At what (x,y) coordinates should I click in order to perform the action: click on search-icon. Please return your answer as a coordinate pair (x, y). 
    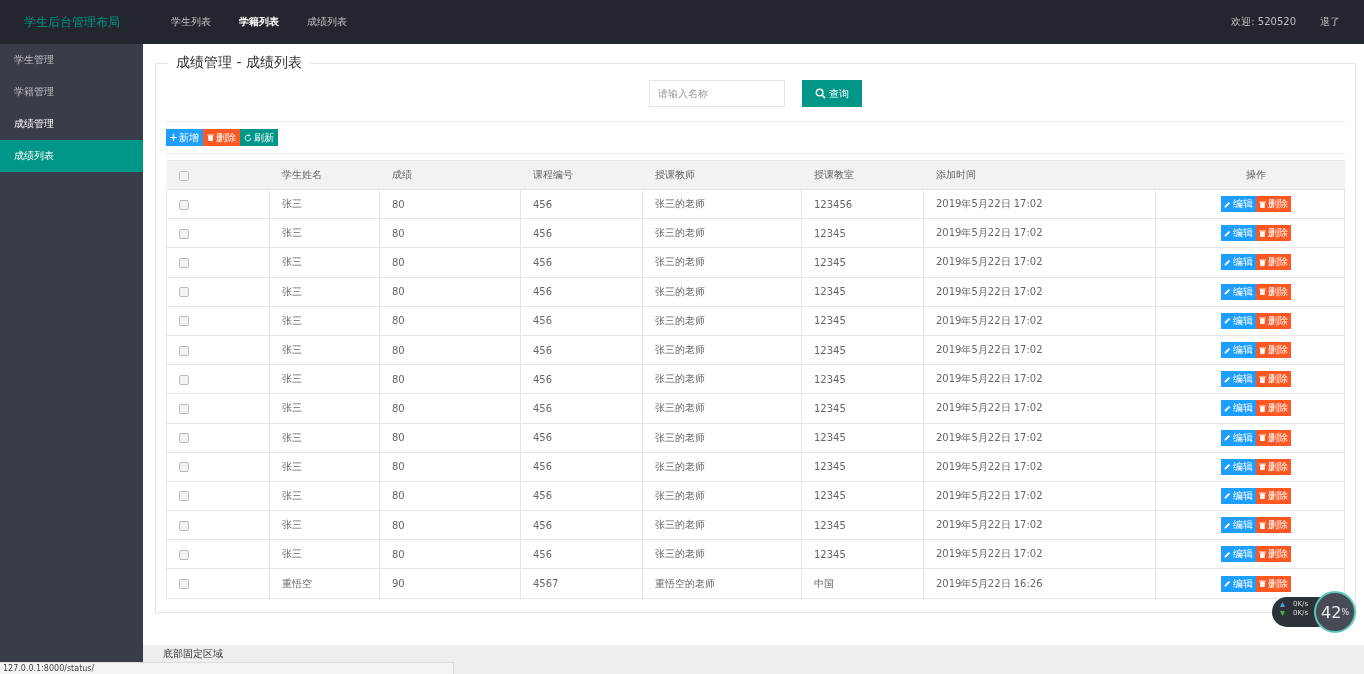
    Looking at the image, I should click on (820, 93).